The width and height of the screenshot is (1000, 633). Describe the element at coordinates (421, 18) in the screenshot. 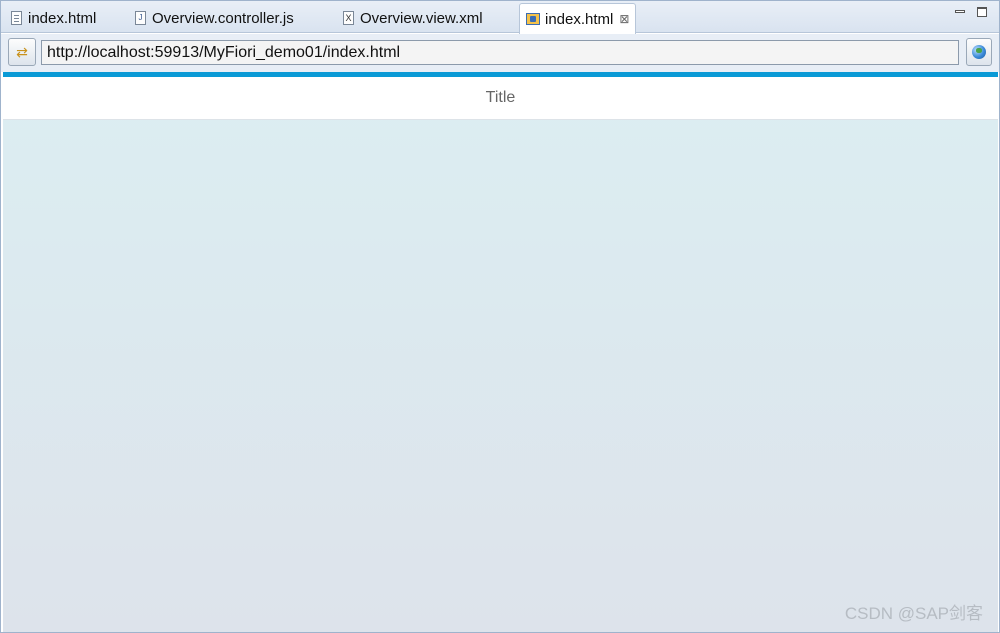

I see `tab-label: Overview.view.xml` at that location.